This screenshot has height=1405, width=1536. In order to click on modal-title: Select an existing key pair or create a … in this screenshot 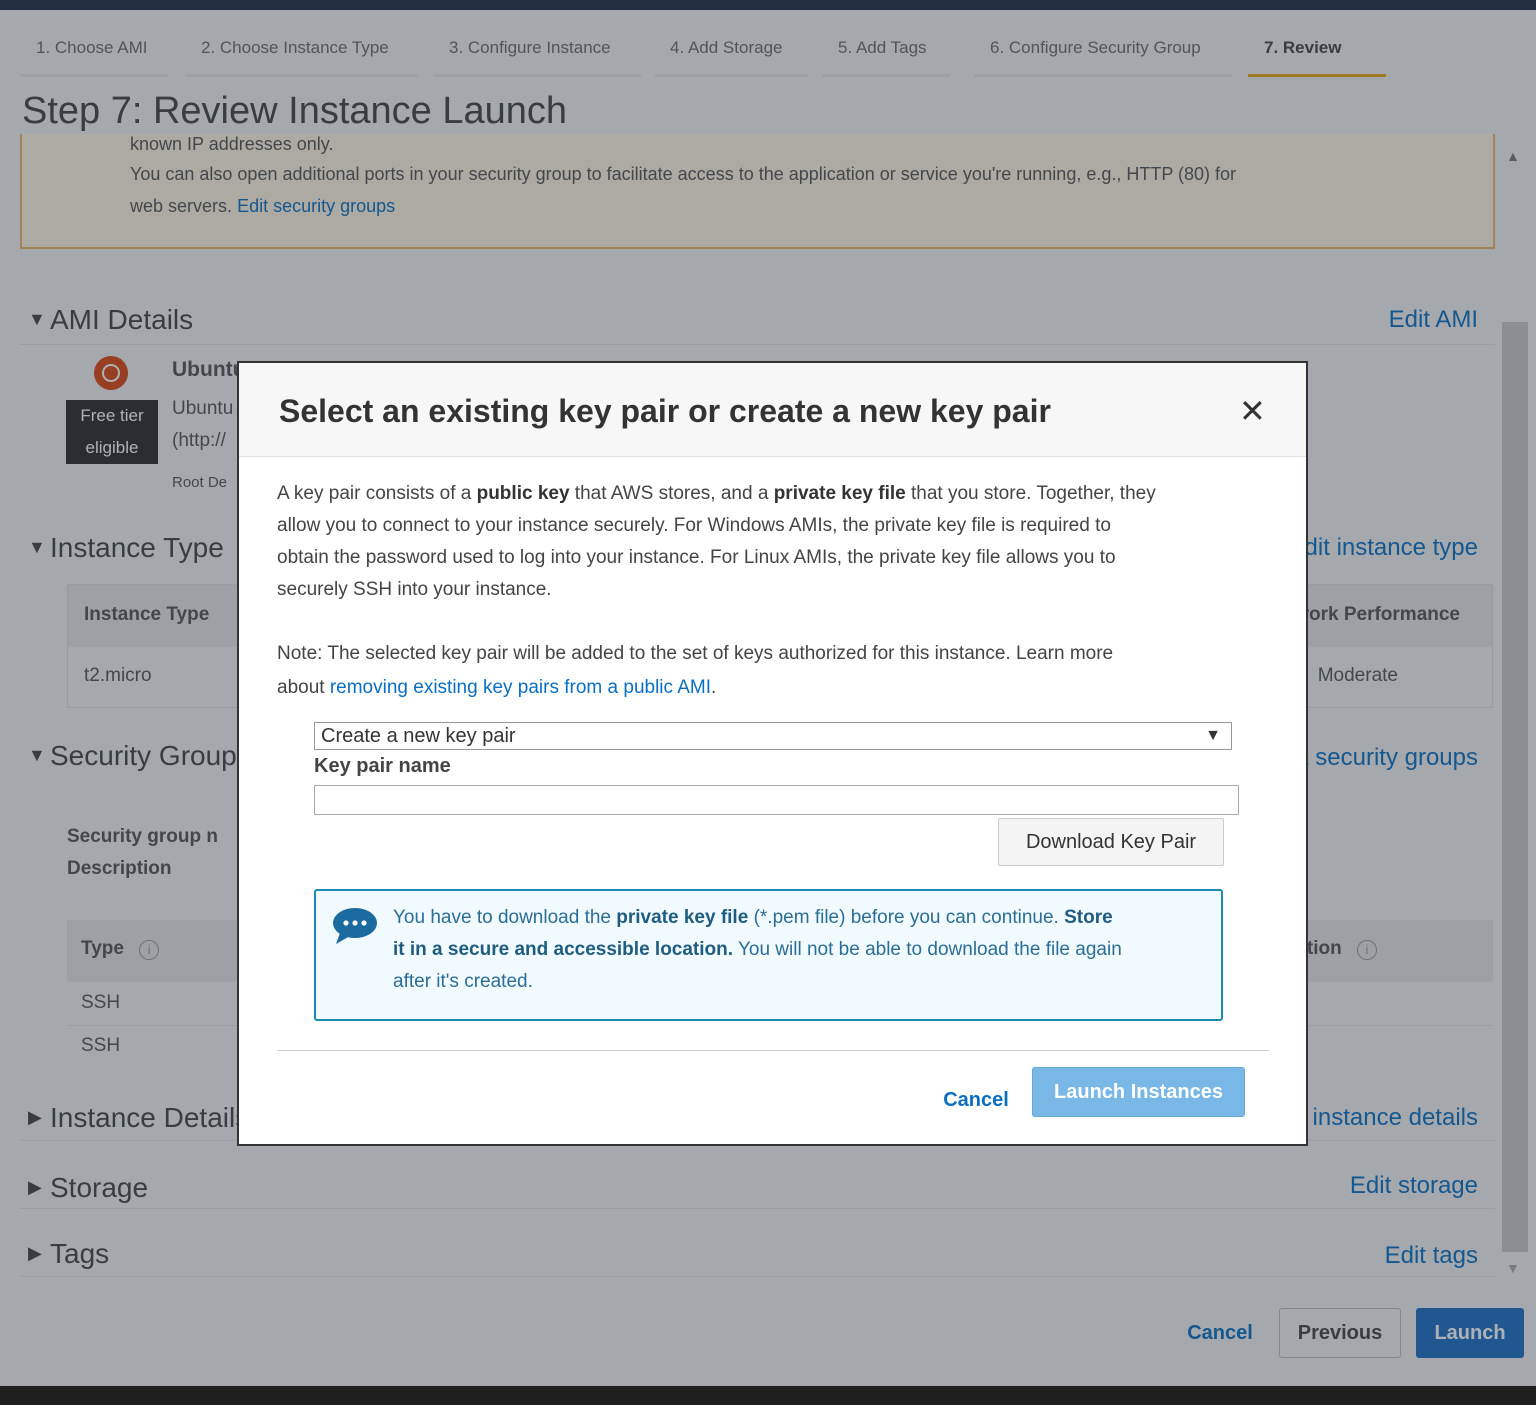, I will do `click(665, 411)`.